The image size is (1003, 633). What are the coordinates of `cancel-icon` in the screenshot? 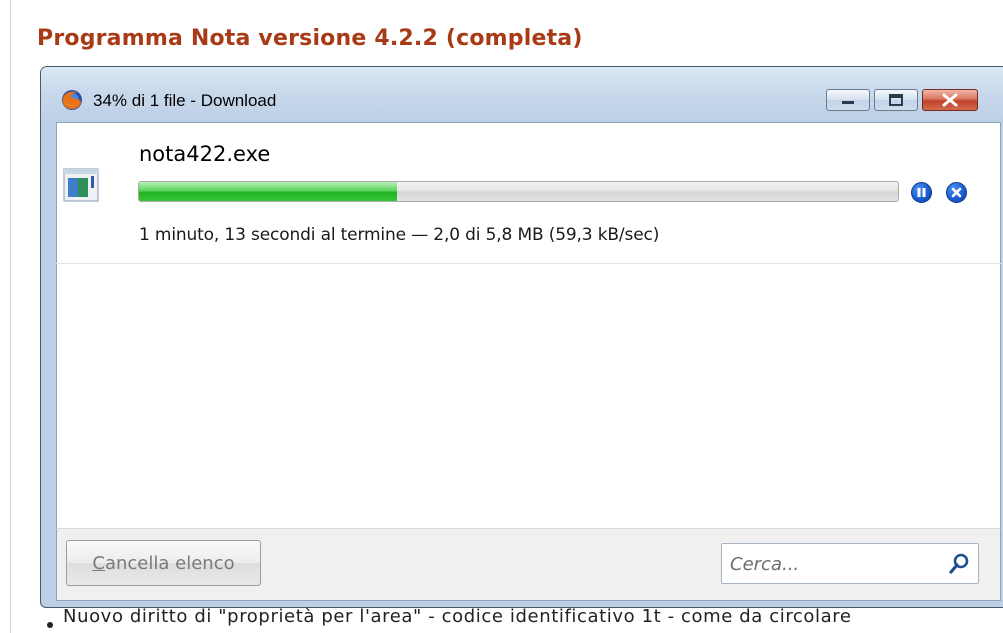 It's located at (956, 192).